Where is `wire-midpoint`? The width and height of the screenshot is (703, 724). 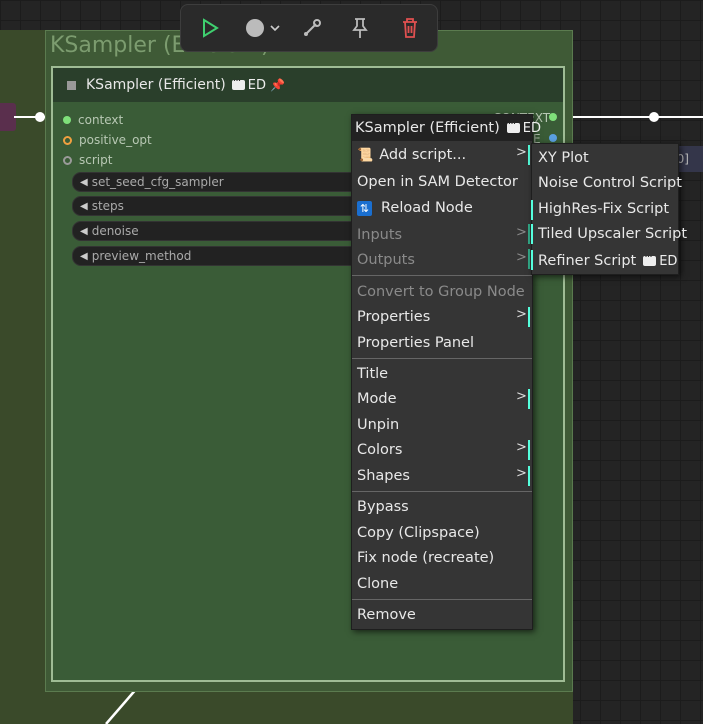 wire-midpoint is located at coordinates (40, 117).